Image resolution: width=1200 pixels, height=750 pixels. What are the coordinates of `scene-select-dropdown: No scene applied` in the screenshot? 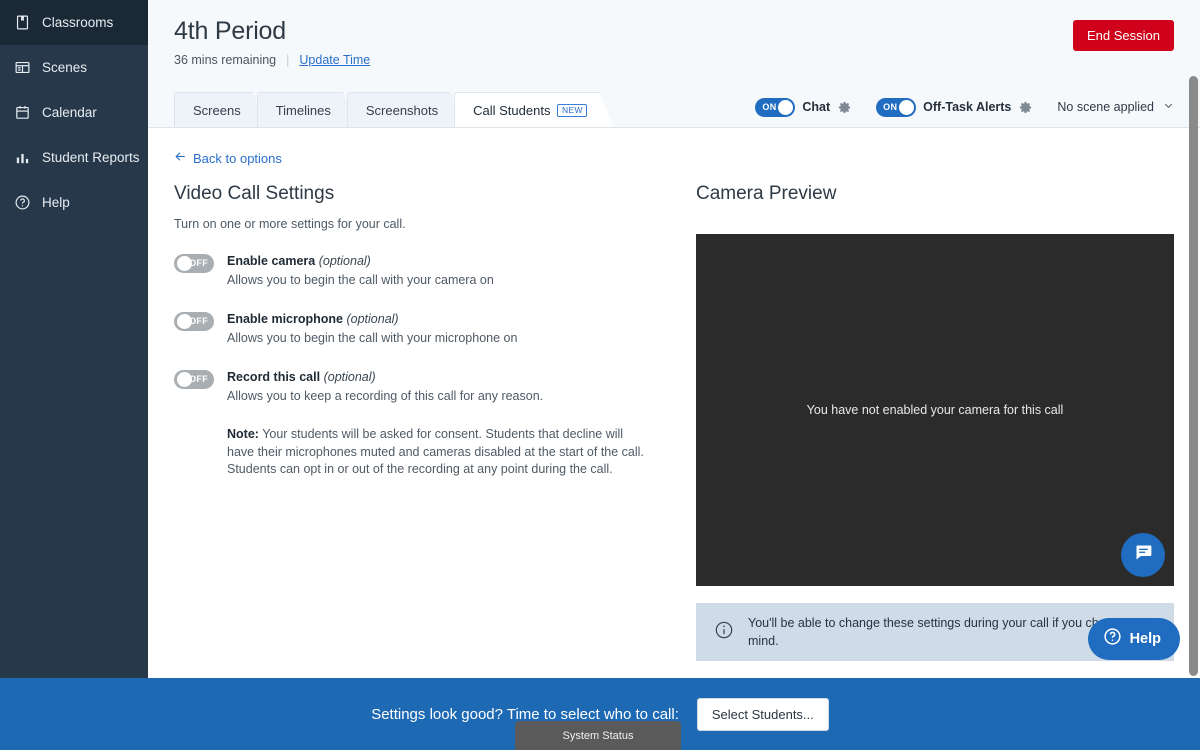 It's located at (1115, 107).